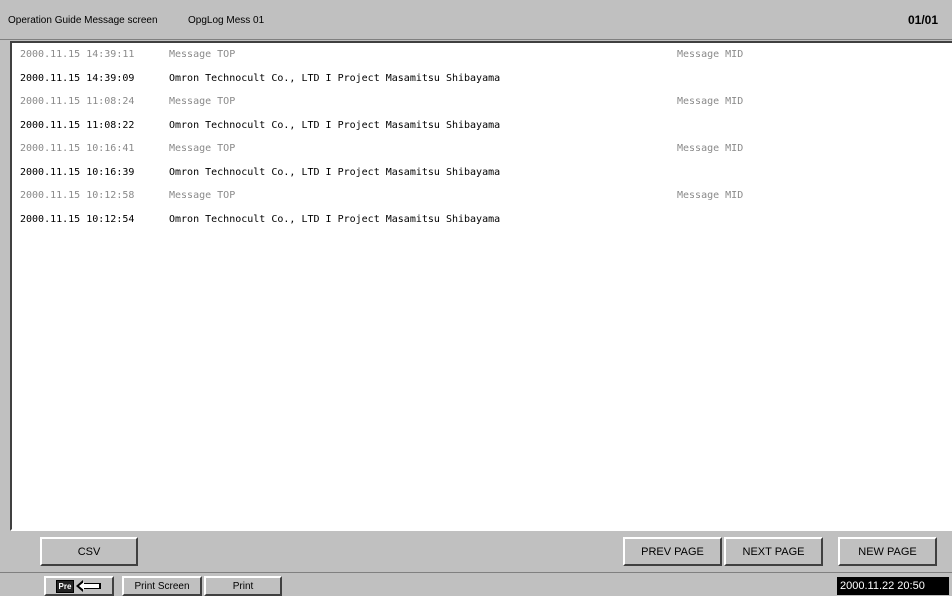 The width and height of the screenshot is (952, 596). Describe the element at coordinates (773, 551) in the screenshot. I see `next-page-button: NEXT PAGE` at that location.